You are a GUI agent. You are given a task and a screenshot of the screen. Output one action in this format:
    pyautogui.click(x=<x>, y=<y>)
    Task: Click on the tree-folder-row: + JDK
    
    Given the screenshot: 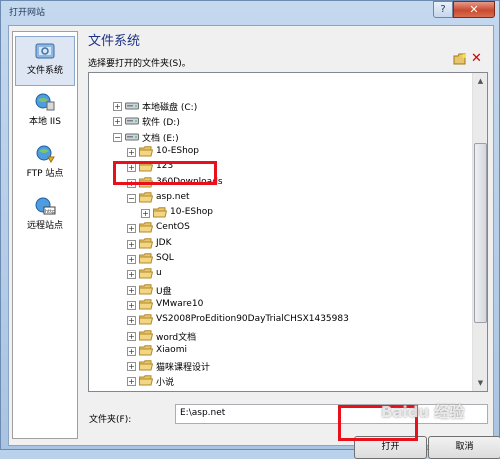 What is the action you would take?
    pyautogui.click(x=279, y=244)
    